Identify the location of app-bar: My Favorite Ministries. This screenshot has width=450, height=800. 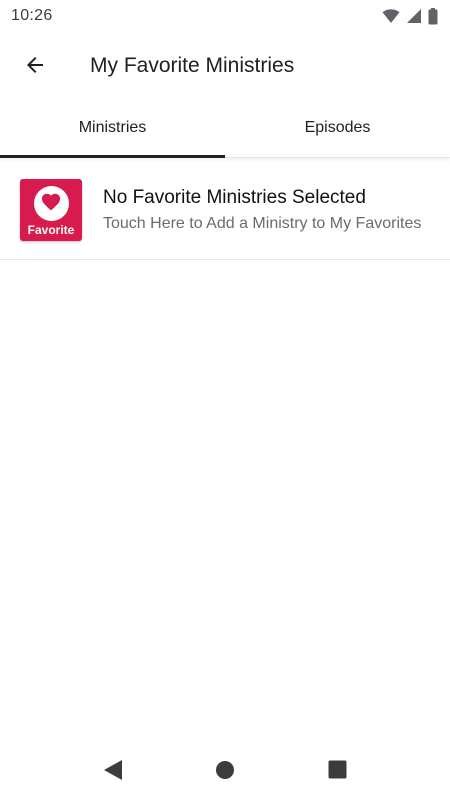
(225, 66).